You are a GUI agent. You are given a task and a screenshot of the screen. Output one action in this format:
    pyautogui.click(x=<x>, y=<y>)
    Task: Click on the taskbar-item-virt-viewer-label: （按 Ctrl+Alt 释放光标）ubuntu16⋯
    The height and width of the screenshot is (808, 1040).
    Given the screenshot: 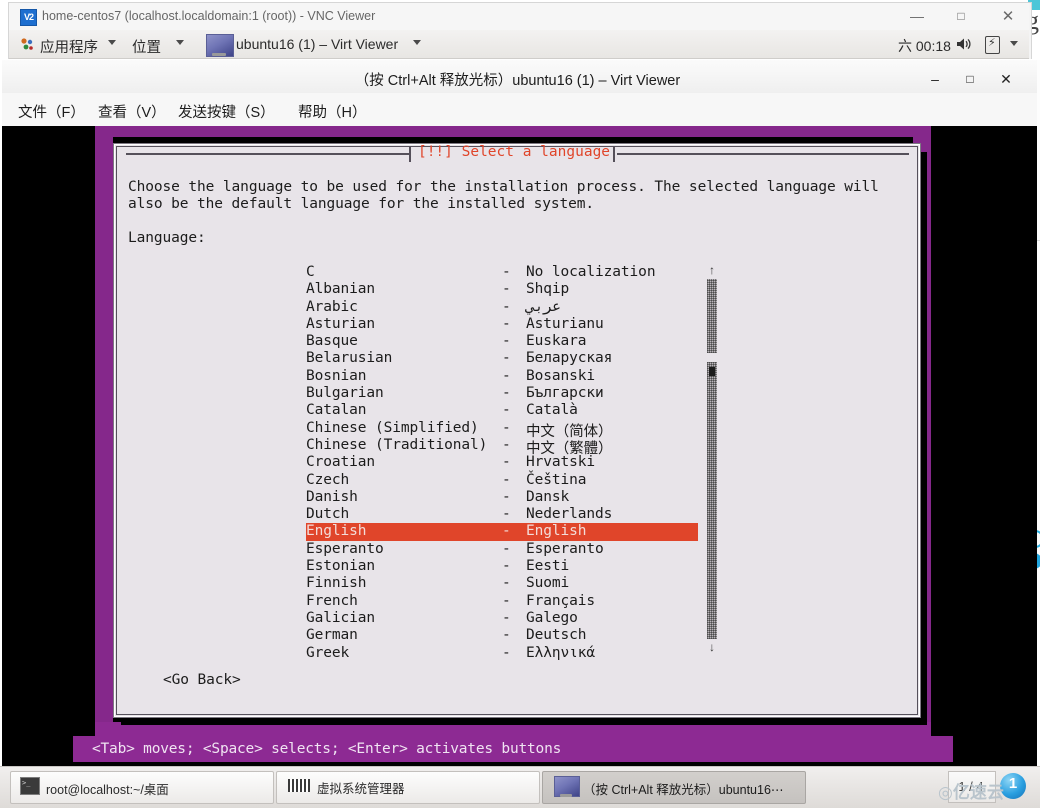 What is the action you would take?
    pyautogui.click(x=688, y=788)
    